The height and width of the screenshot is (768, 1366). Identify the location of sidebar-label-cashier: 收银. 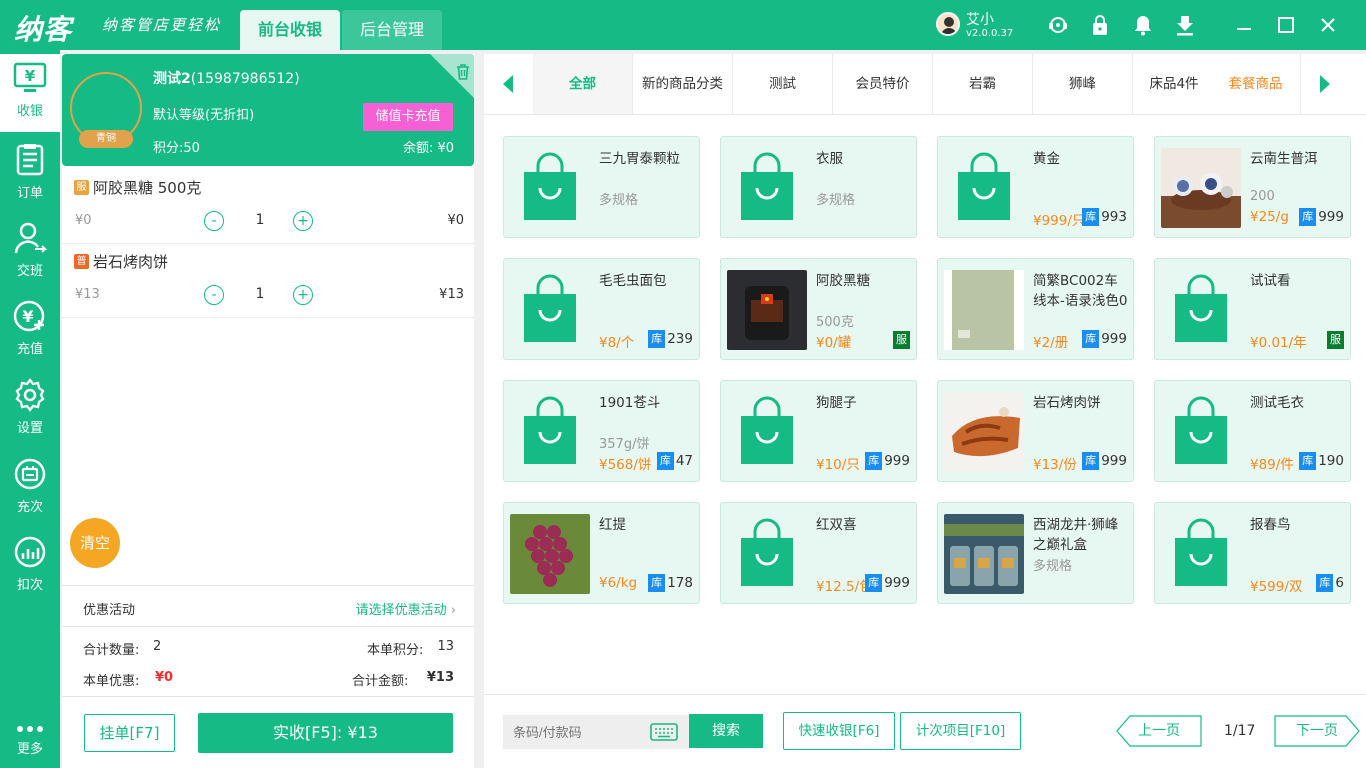
(29, 111).